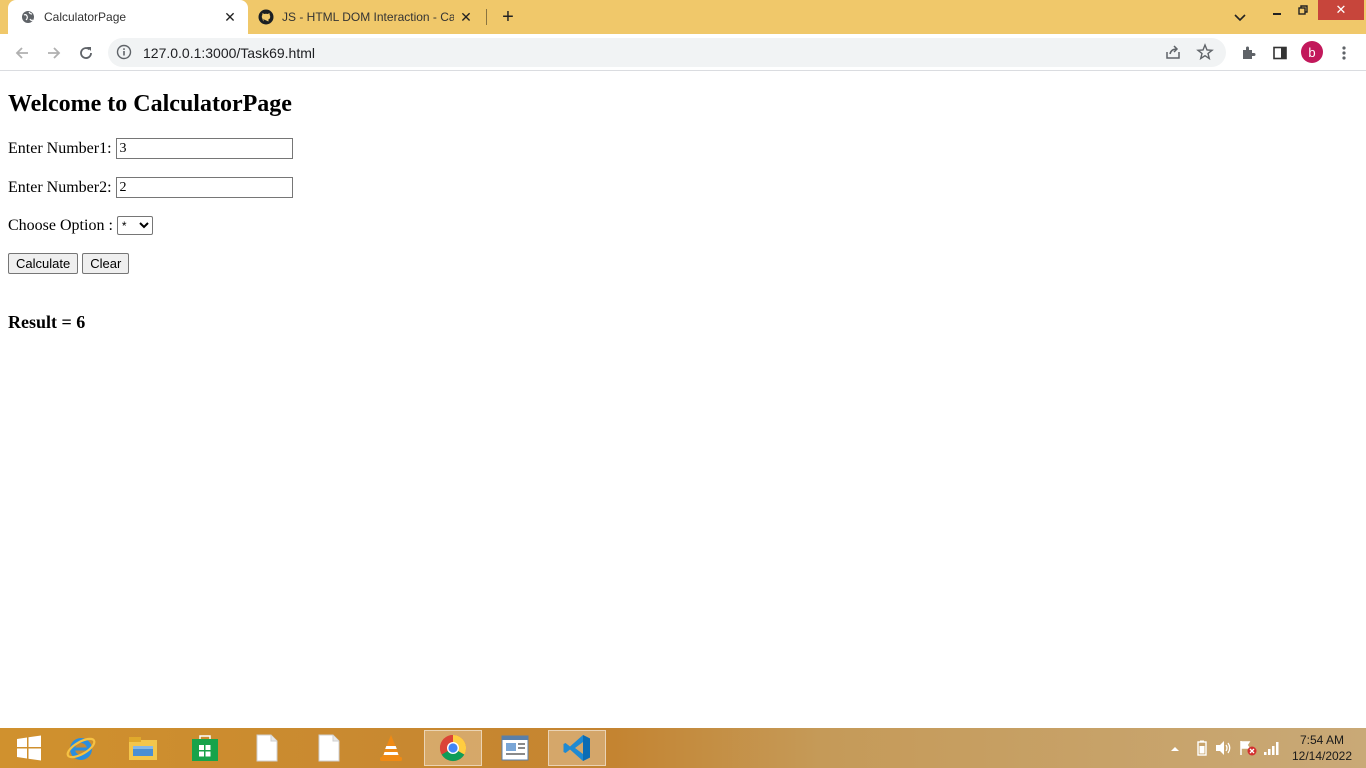 This screenshot has height=768, width=1366. What do you see at coordinates (43, 263) in the screenshot?
I see `calculate-button: Calculate` at bounding box center [43, 263].